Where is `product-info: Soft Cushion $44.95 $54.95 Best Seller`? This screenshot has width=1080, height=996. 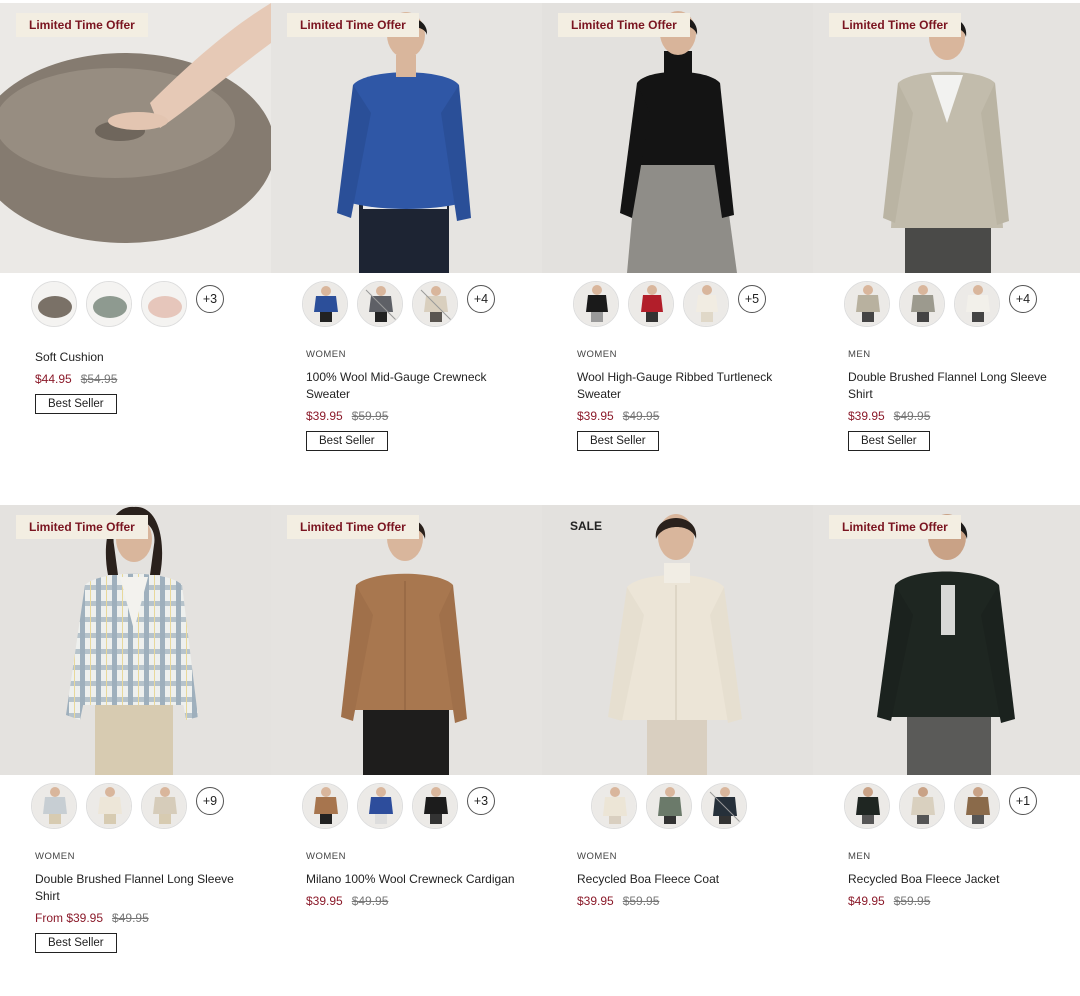 product-info: Soft Cushion $44.95 $54.95 Best Seller is located at coordinates (147, 381).